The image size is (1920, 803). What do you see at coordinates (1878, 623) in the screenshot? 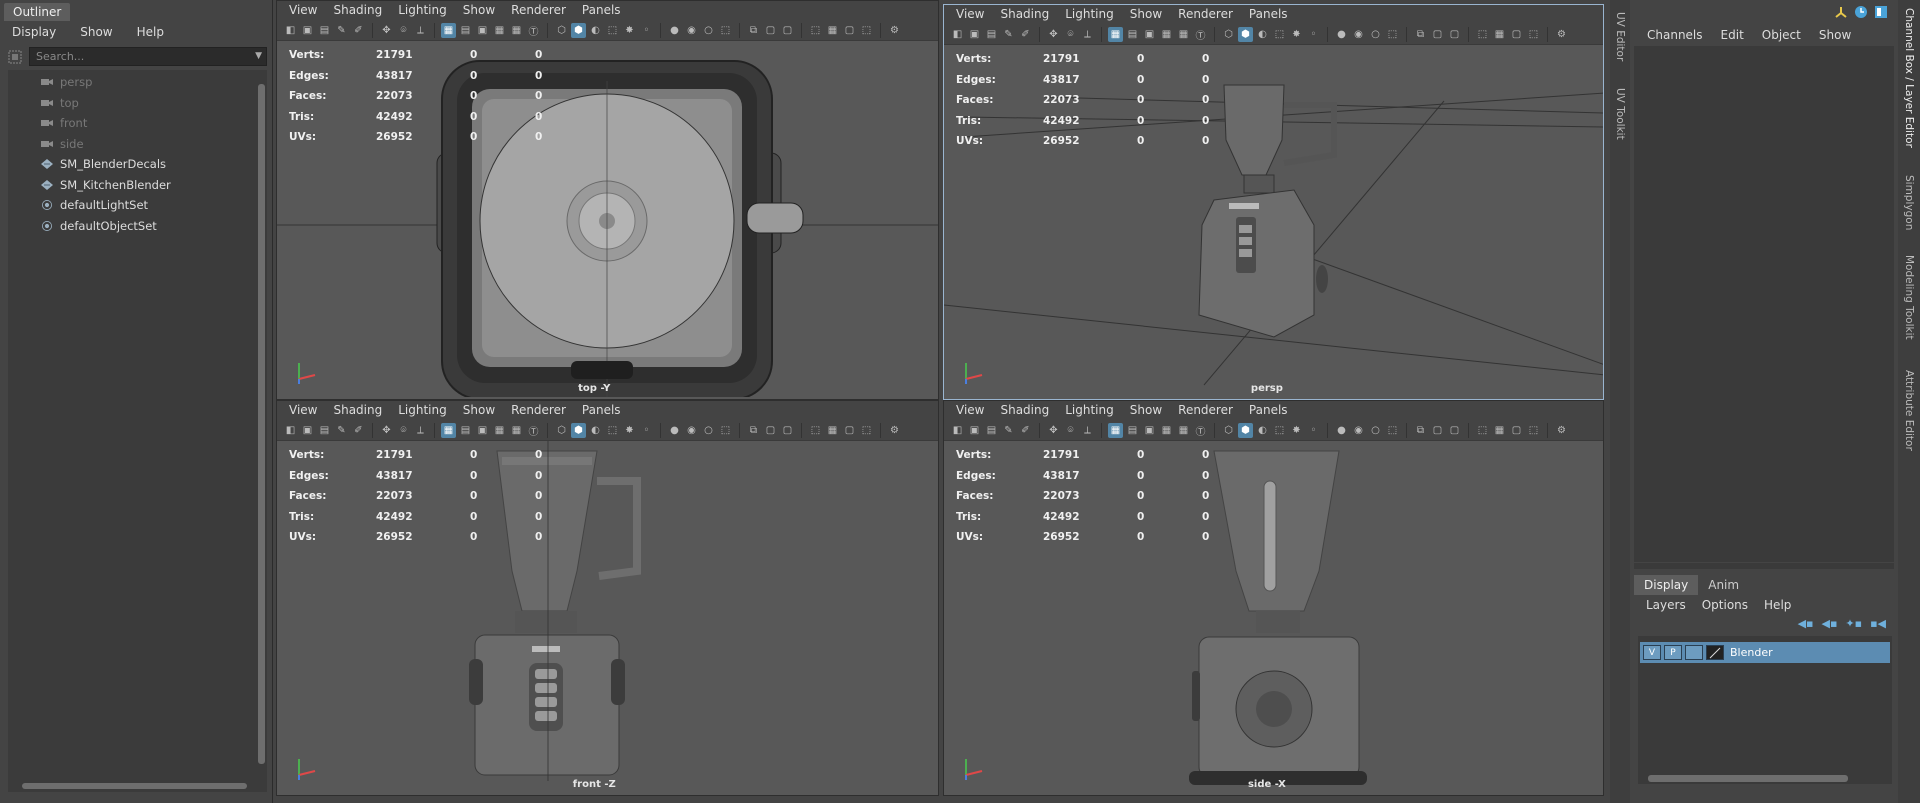
I see `new-layer-selected-icon: ▪◀` at bounding box center [1878, 623].